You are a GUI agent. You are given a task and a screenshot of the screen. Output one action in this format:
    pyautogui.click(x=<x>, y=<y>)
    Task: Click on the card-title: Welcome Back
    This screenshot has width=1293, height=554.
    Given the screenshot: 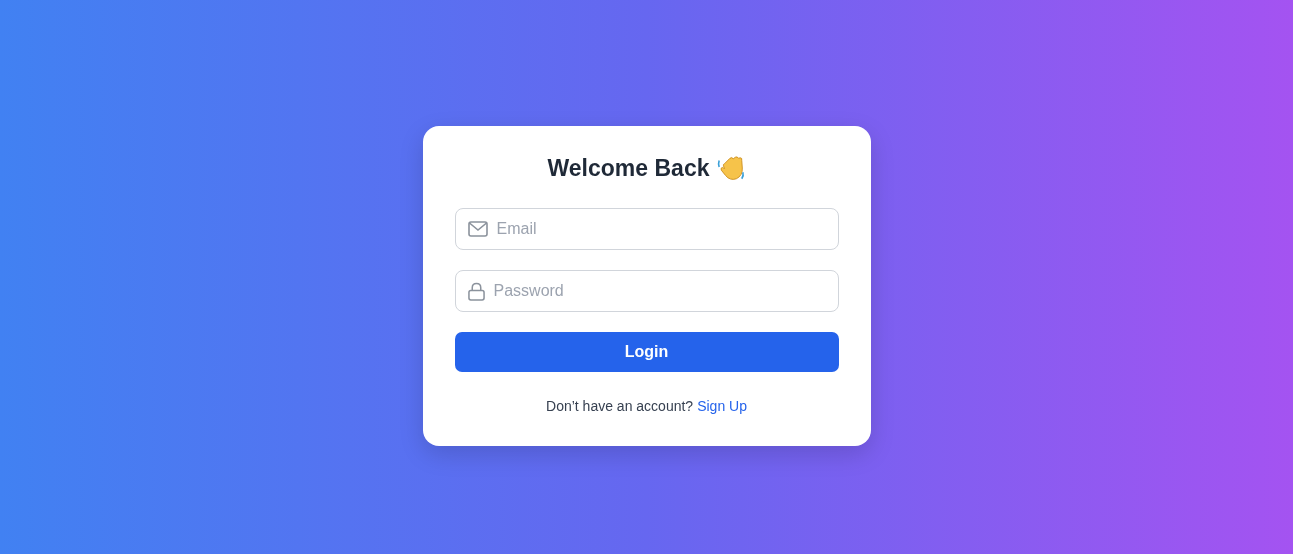 What is the action you would take?
    pyautogui.click(x=628, y=168)
    